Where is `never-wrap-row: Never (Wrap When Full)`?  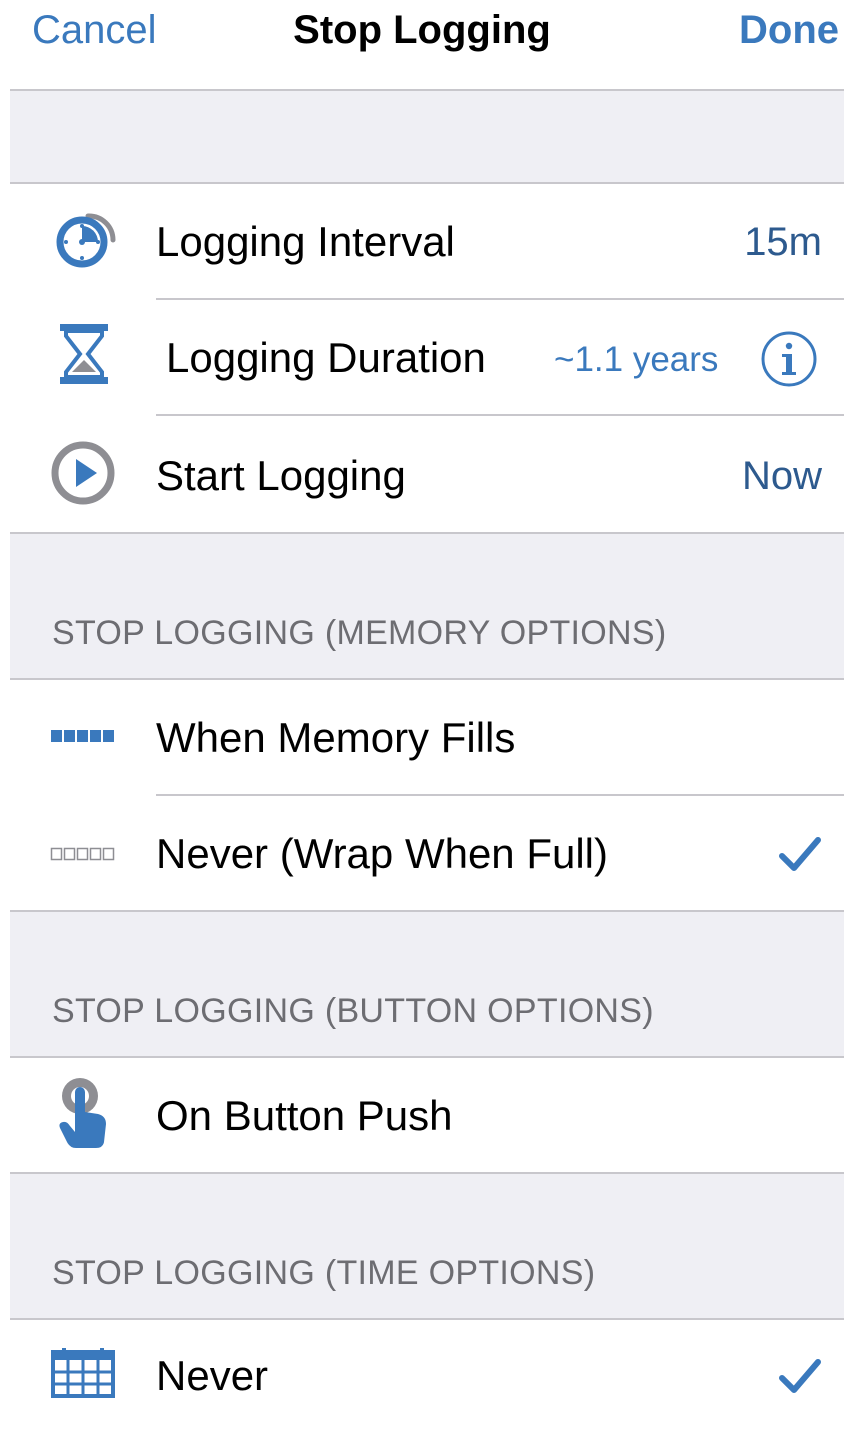
never-wrap-row: Never (Wrap When Full) is located at coordinates (427, 853).